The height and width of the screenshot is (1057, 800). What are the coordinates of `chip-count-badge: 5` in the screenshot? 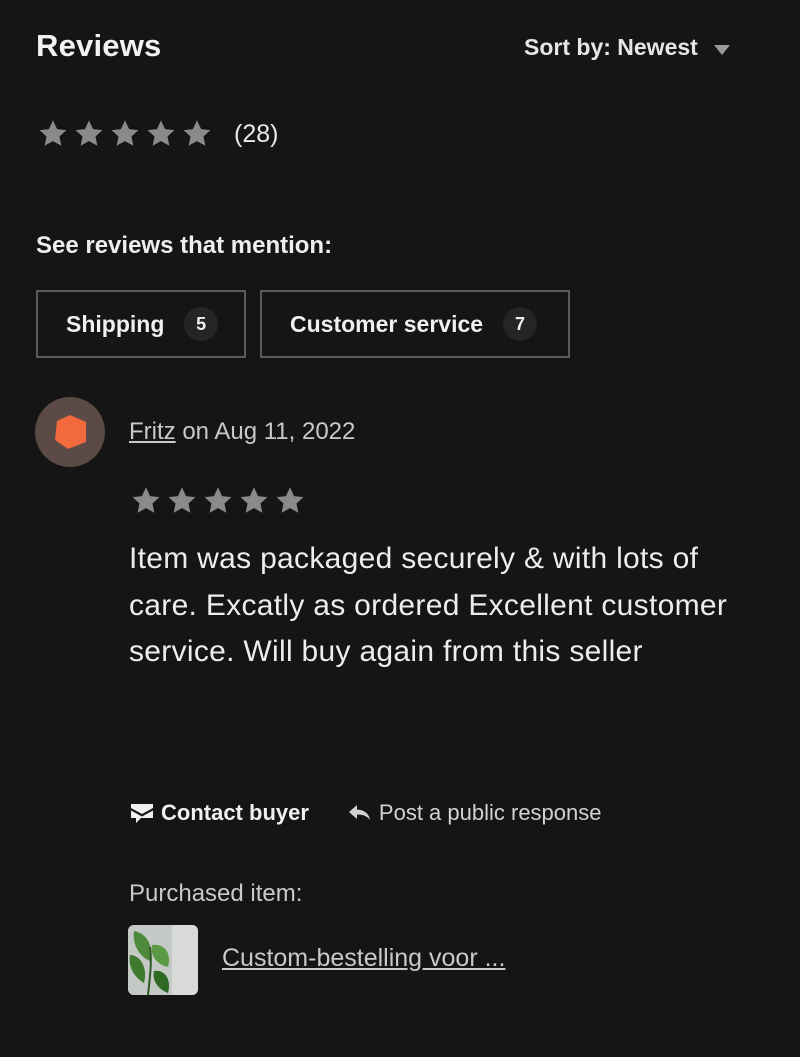 It's located at (201, 324).